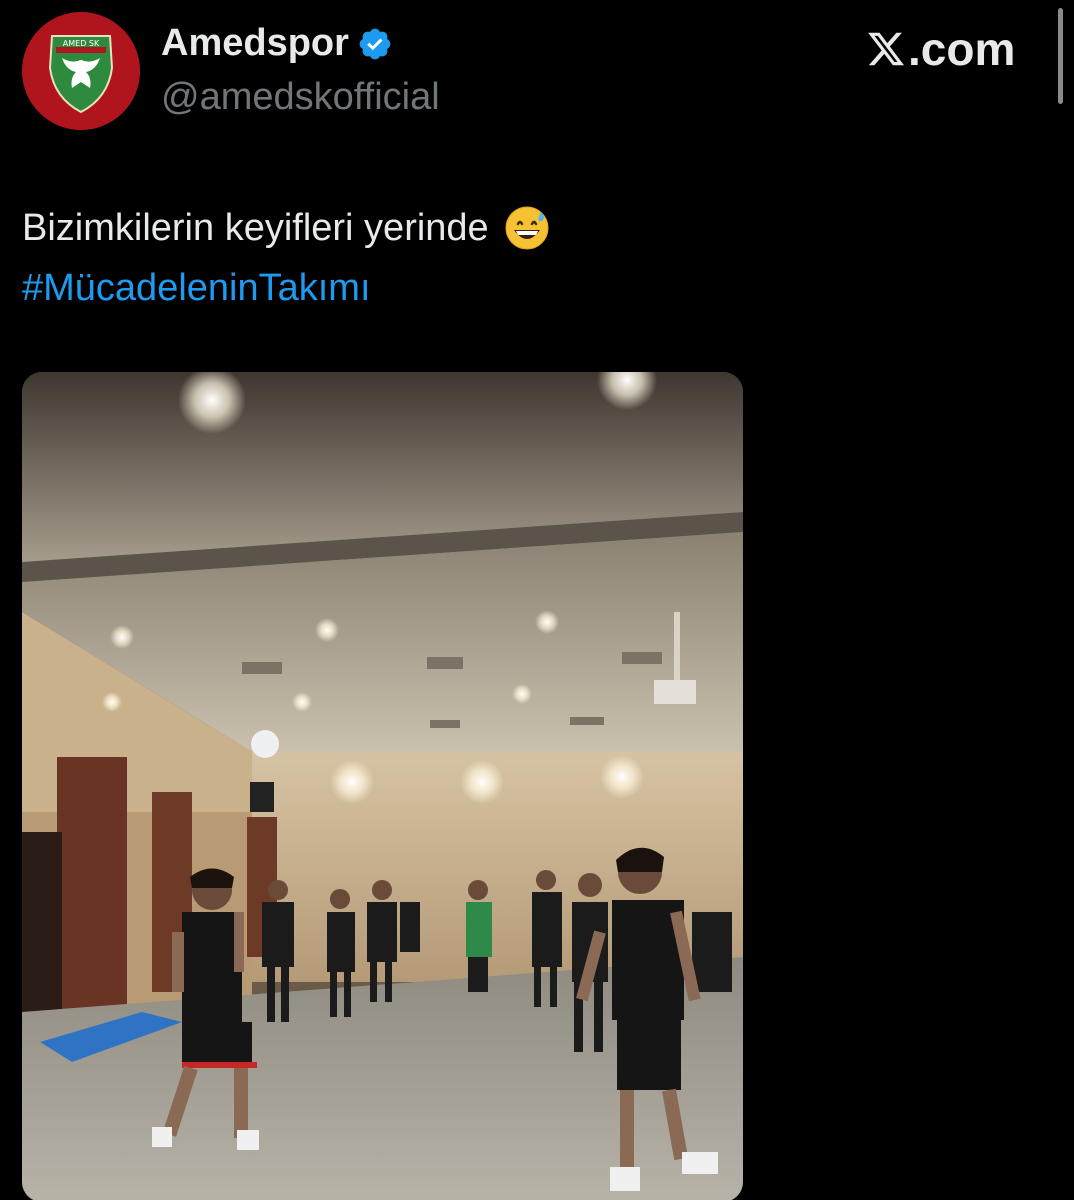 The width and height of the screenshot is (1074, 1200). What do you see at coordinates (81, 43) in the screenshot?
I see `avatar-label: AMED SK` at bounding box center [81, 43].